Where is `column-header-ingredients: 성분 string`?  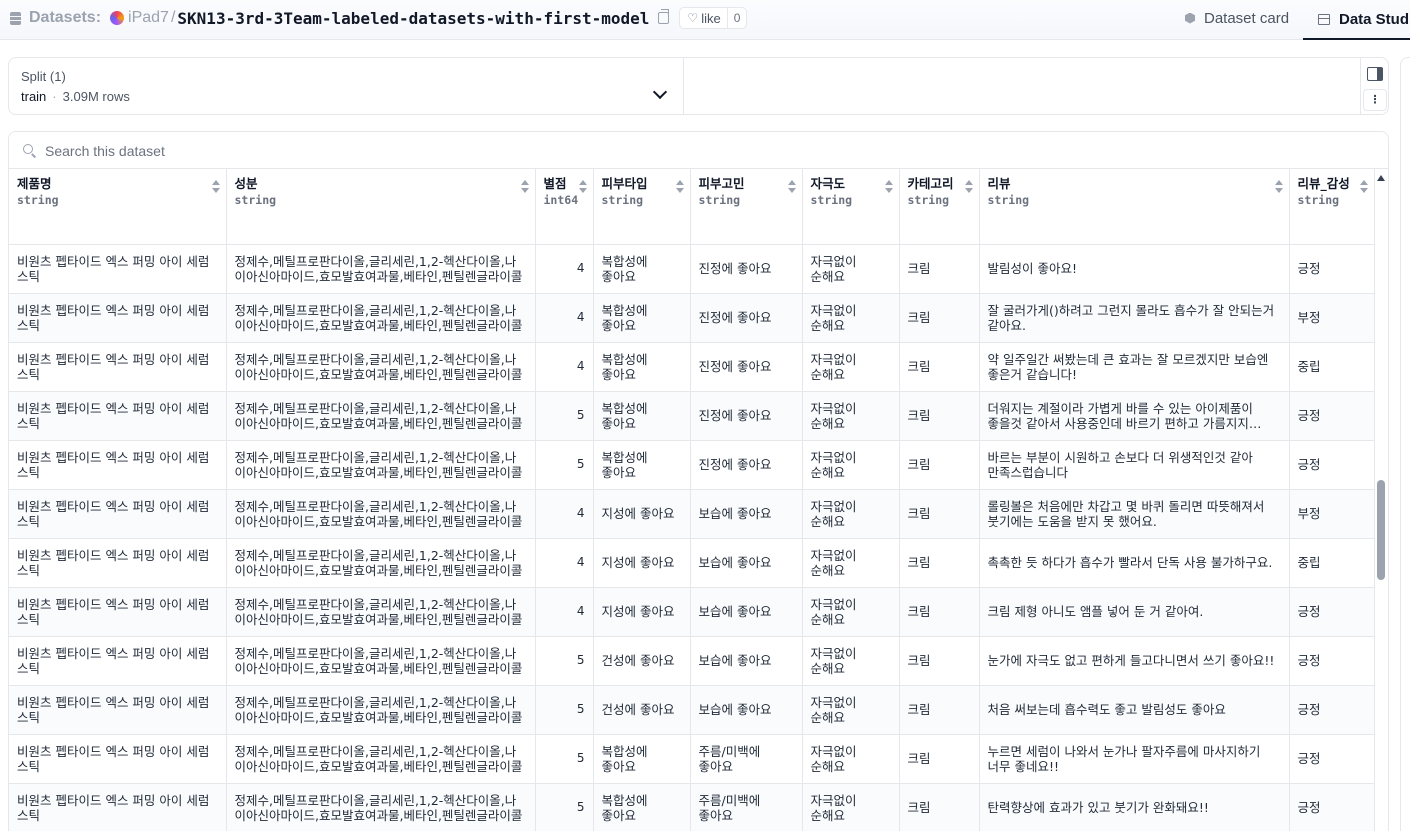
column-header-ingredients: 성분 string is located at coordinates (381, 207).